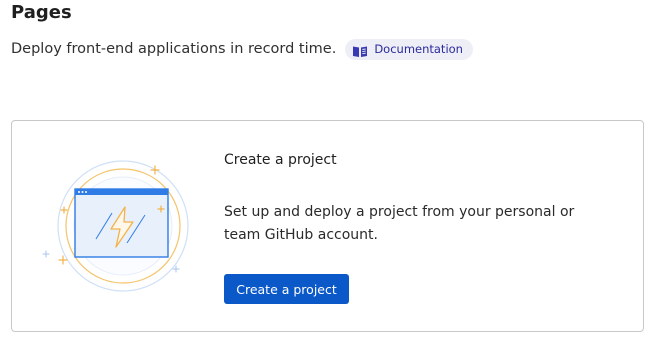  Describe the element at coordinates (41, 12) in the screenshot. I see `page-title: Pages` at that location.